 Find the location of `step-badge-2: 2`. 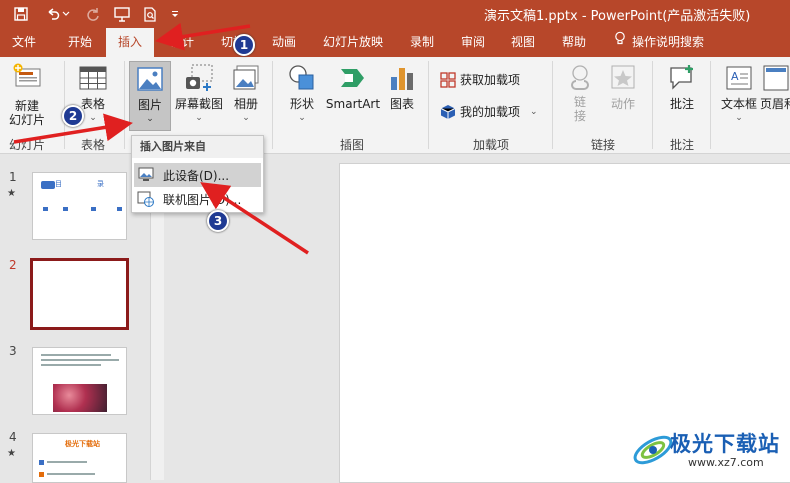

step-badge-2: 2 is located at coordinates (73, 116).